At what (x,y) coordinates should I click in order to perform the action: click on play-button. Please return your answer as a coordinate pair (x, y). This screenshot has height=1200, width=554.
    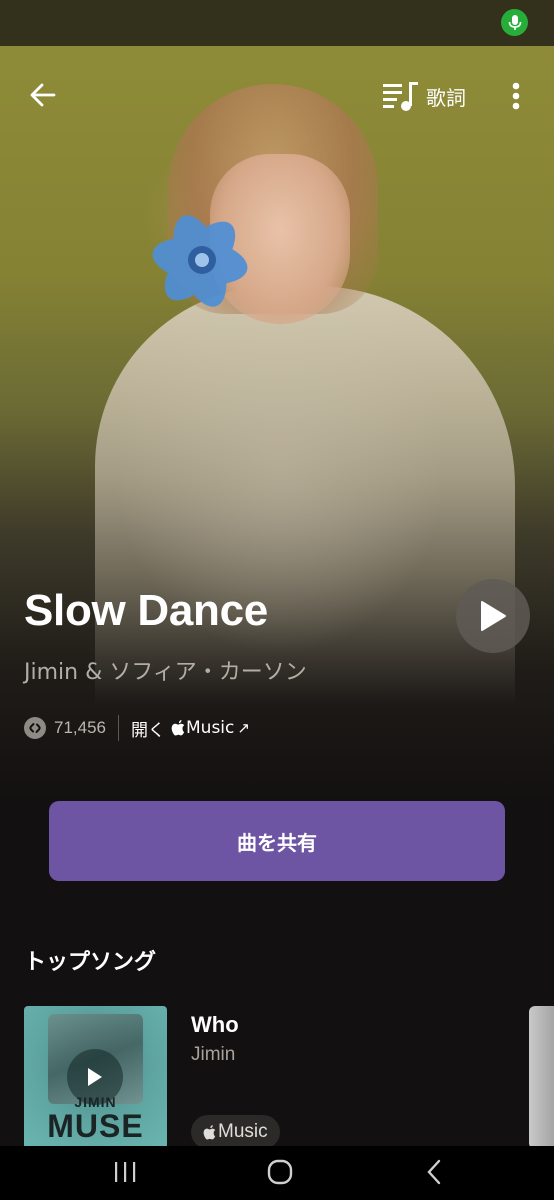
    Looking at the image, I should click on (493, 616).